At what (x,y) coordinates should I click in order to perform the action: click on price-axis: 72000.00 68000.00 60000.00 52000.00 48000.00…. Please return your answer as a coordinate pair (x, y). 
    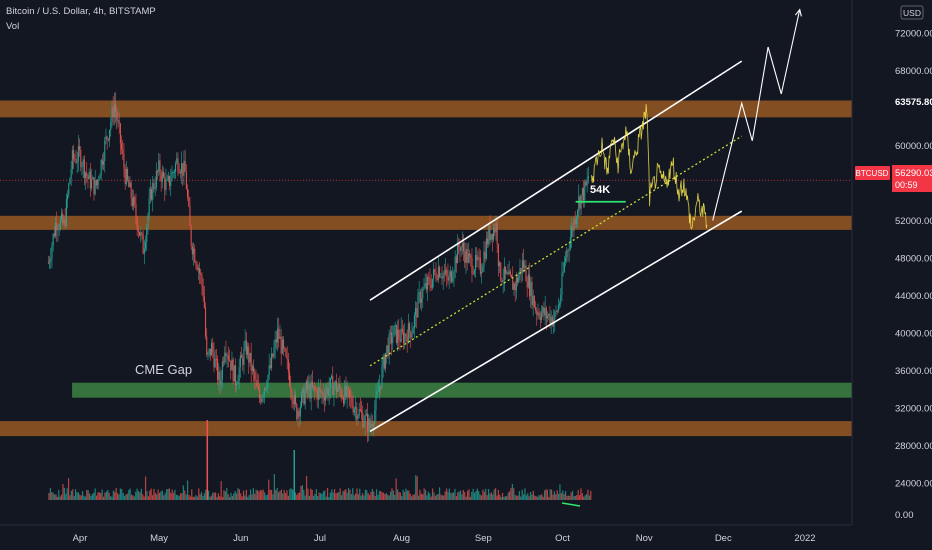
    Looking at the image, I should click on (891, 262).